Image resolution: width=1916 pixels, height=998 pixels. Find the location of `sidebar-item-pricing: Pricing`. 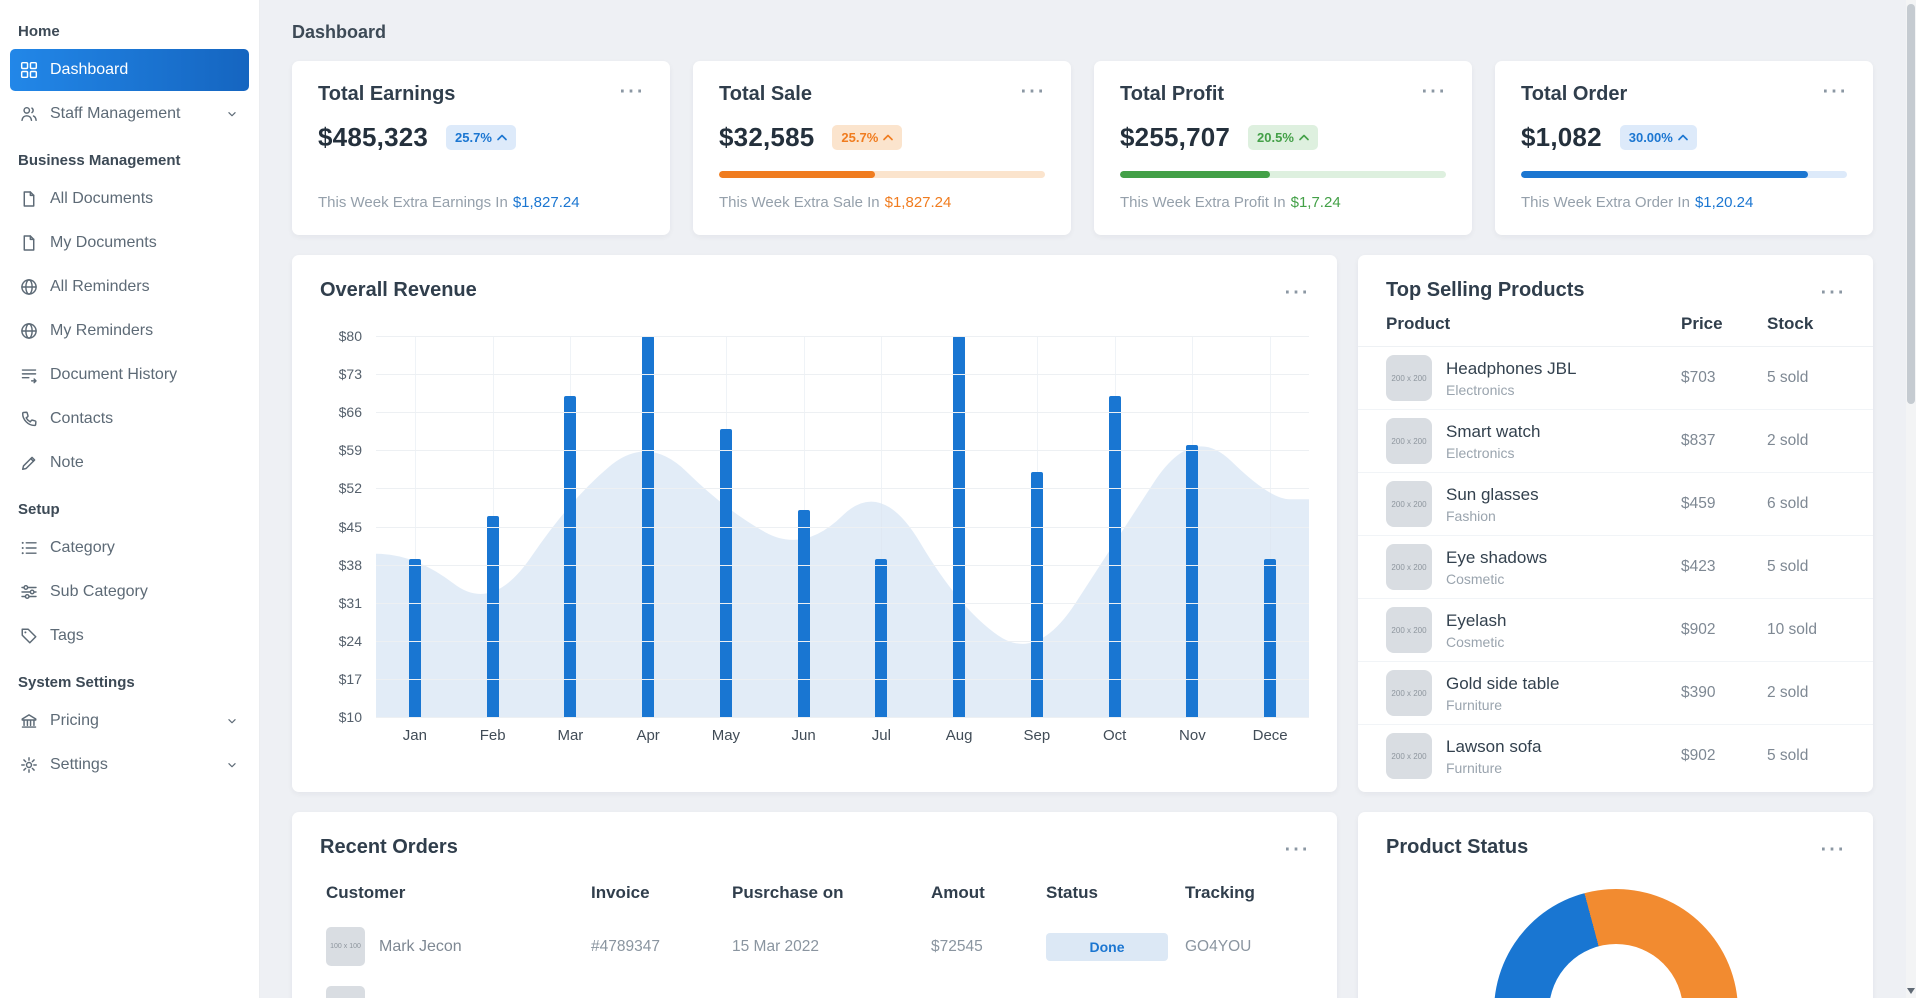

sidebar-item-pricing: Pricing is located at coordinates (129, 721).